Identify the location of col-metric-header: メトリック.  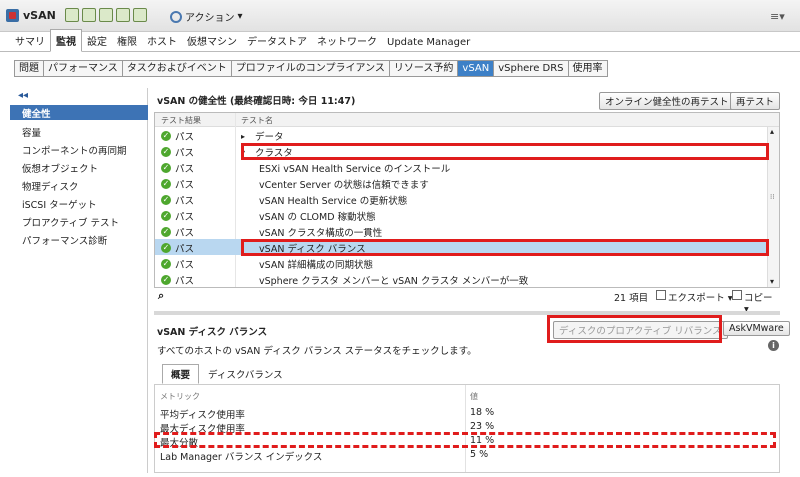
(180, 396).